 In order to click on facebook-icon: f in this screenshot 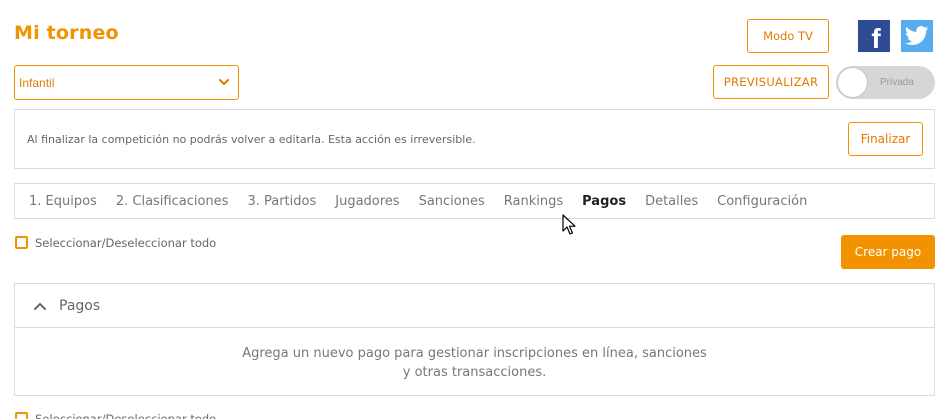, I will do `click(874, 37)`.